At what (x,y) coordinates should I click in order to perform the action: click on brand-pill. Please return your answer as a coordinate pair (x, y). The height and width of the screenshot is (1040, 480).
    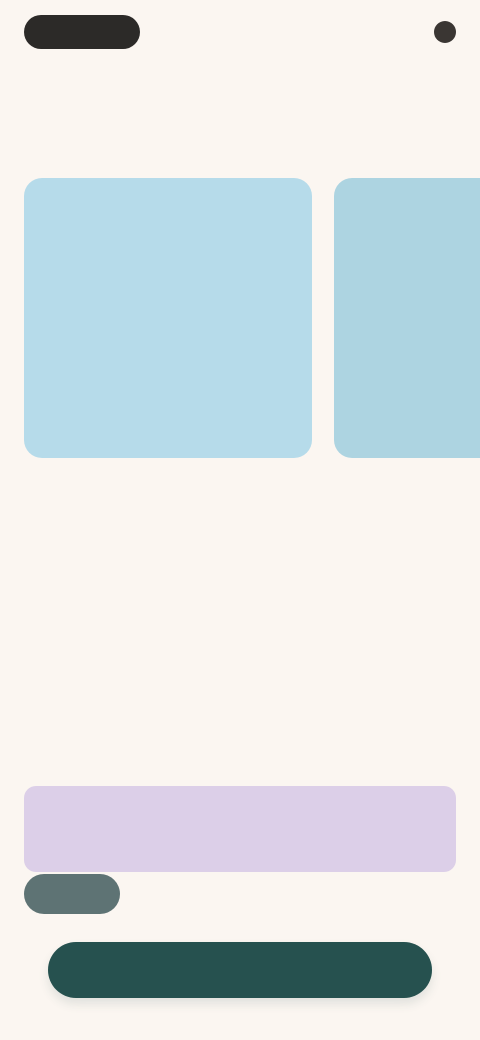
    Looking at the image, I should click on (82, 32).